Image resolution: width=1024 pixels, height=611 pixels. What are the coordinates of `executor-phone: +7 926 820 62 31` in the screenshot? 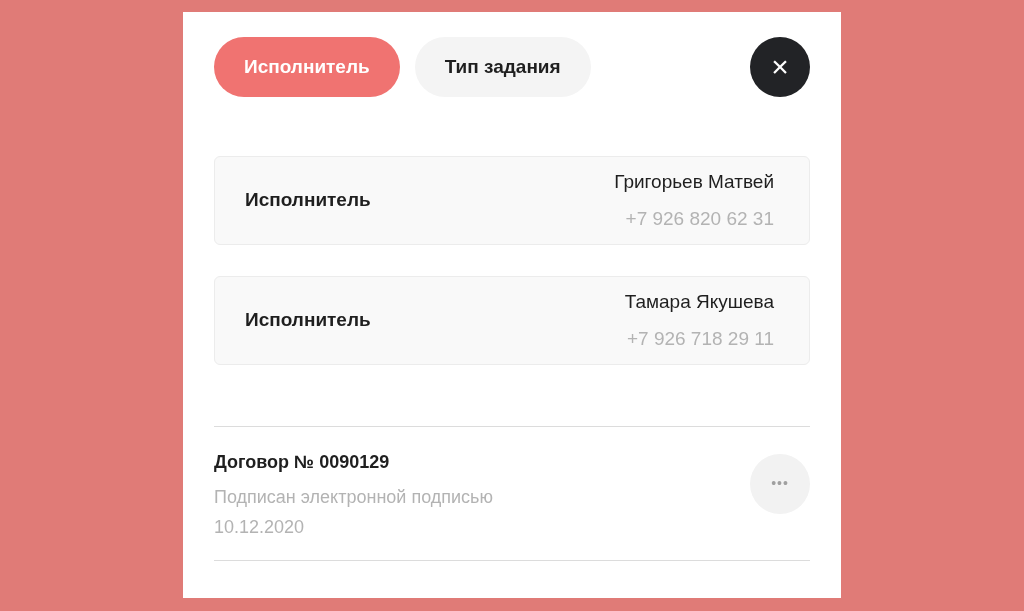 It's located at (699, 218).